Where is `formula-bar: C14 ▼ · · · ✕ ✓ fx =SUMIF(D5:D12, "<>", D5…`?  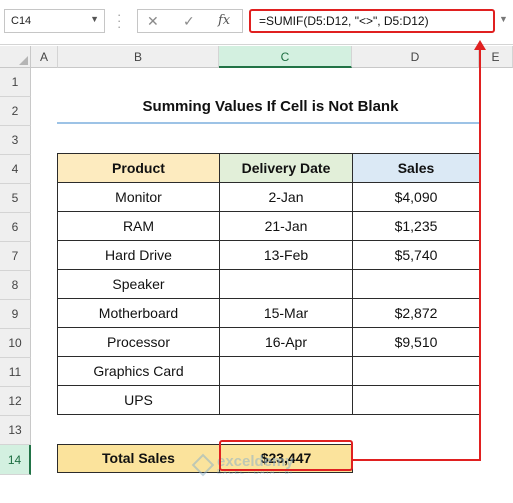
formula-bar: C14 ▼ · · · ✕ ✓ fx =SUMIF(D5:D12, "<>", D5… is located at coordinates (256, 22).